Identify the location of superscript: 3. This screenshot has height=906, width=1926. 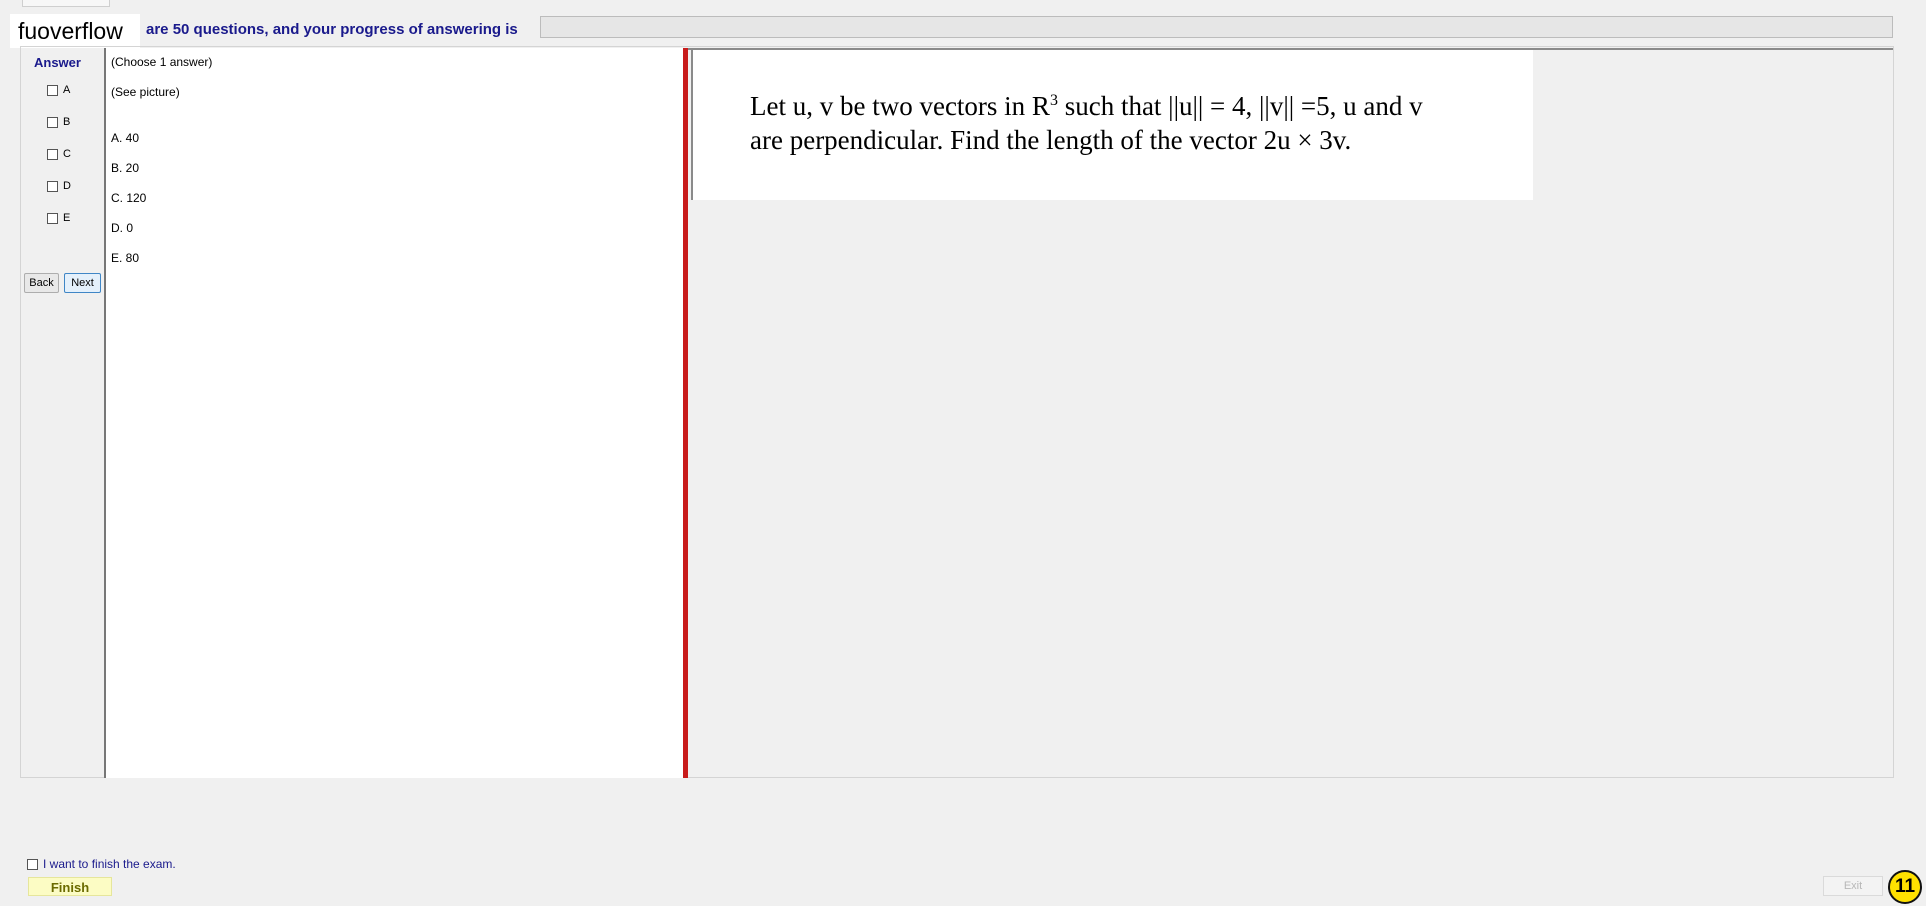
(1053, 100).